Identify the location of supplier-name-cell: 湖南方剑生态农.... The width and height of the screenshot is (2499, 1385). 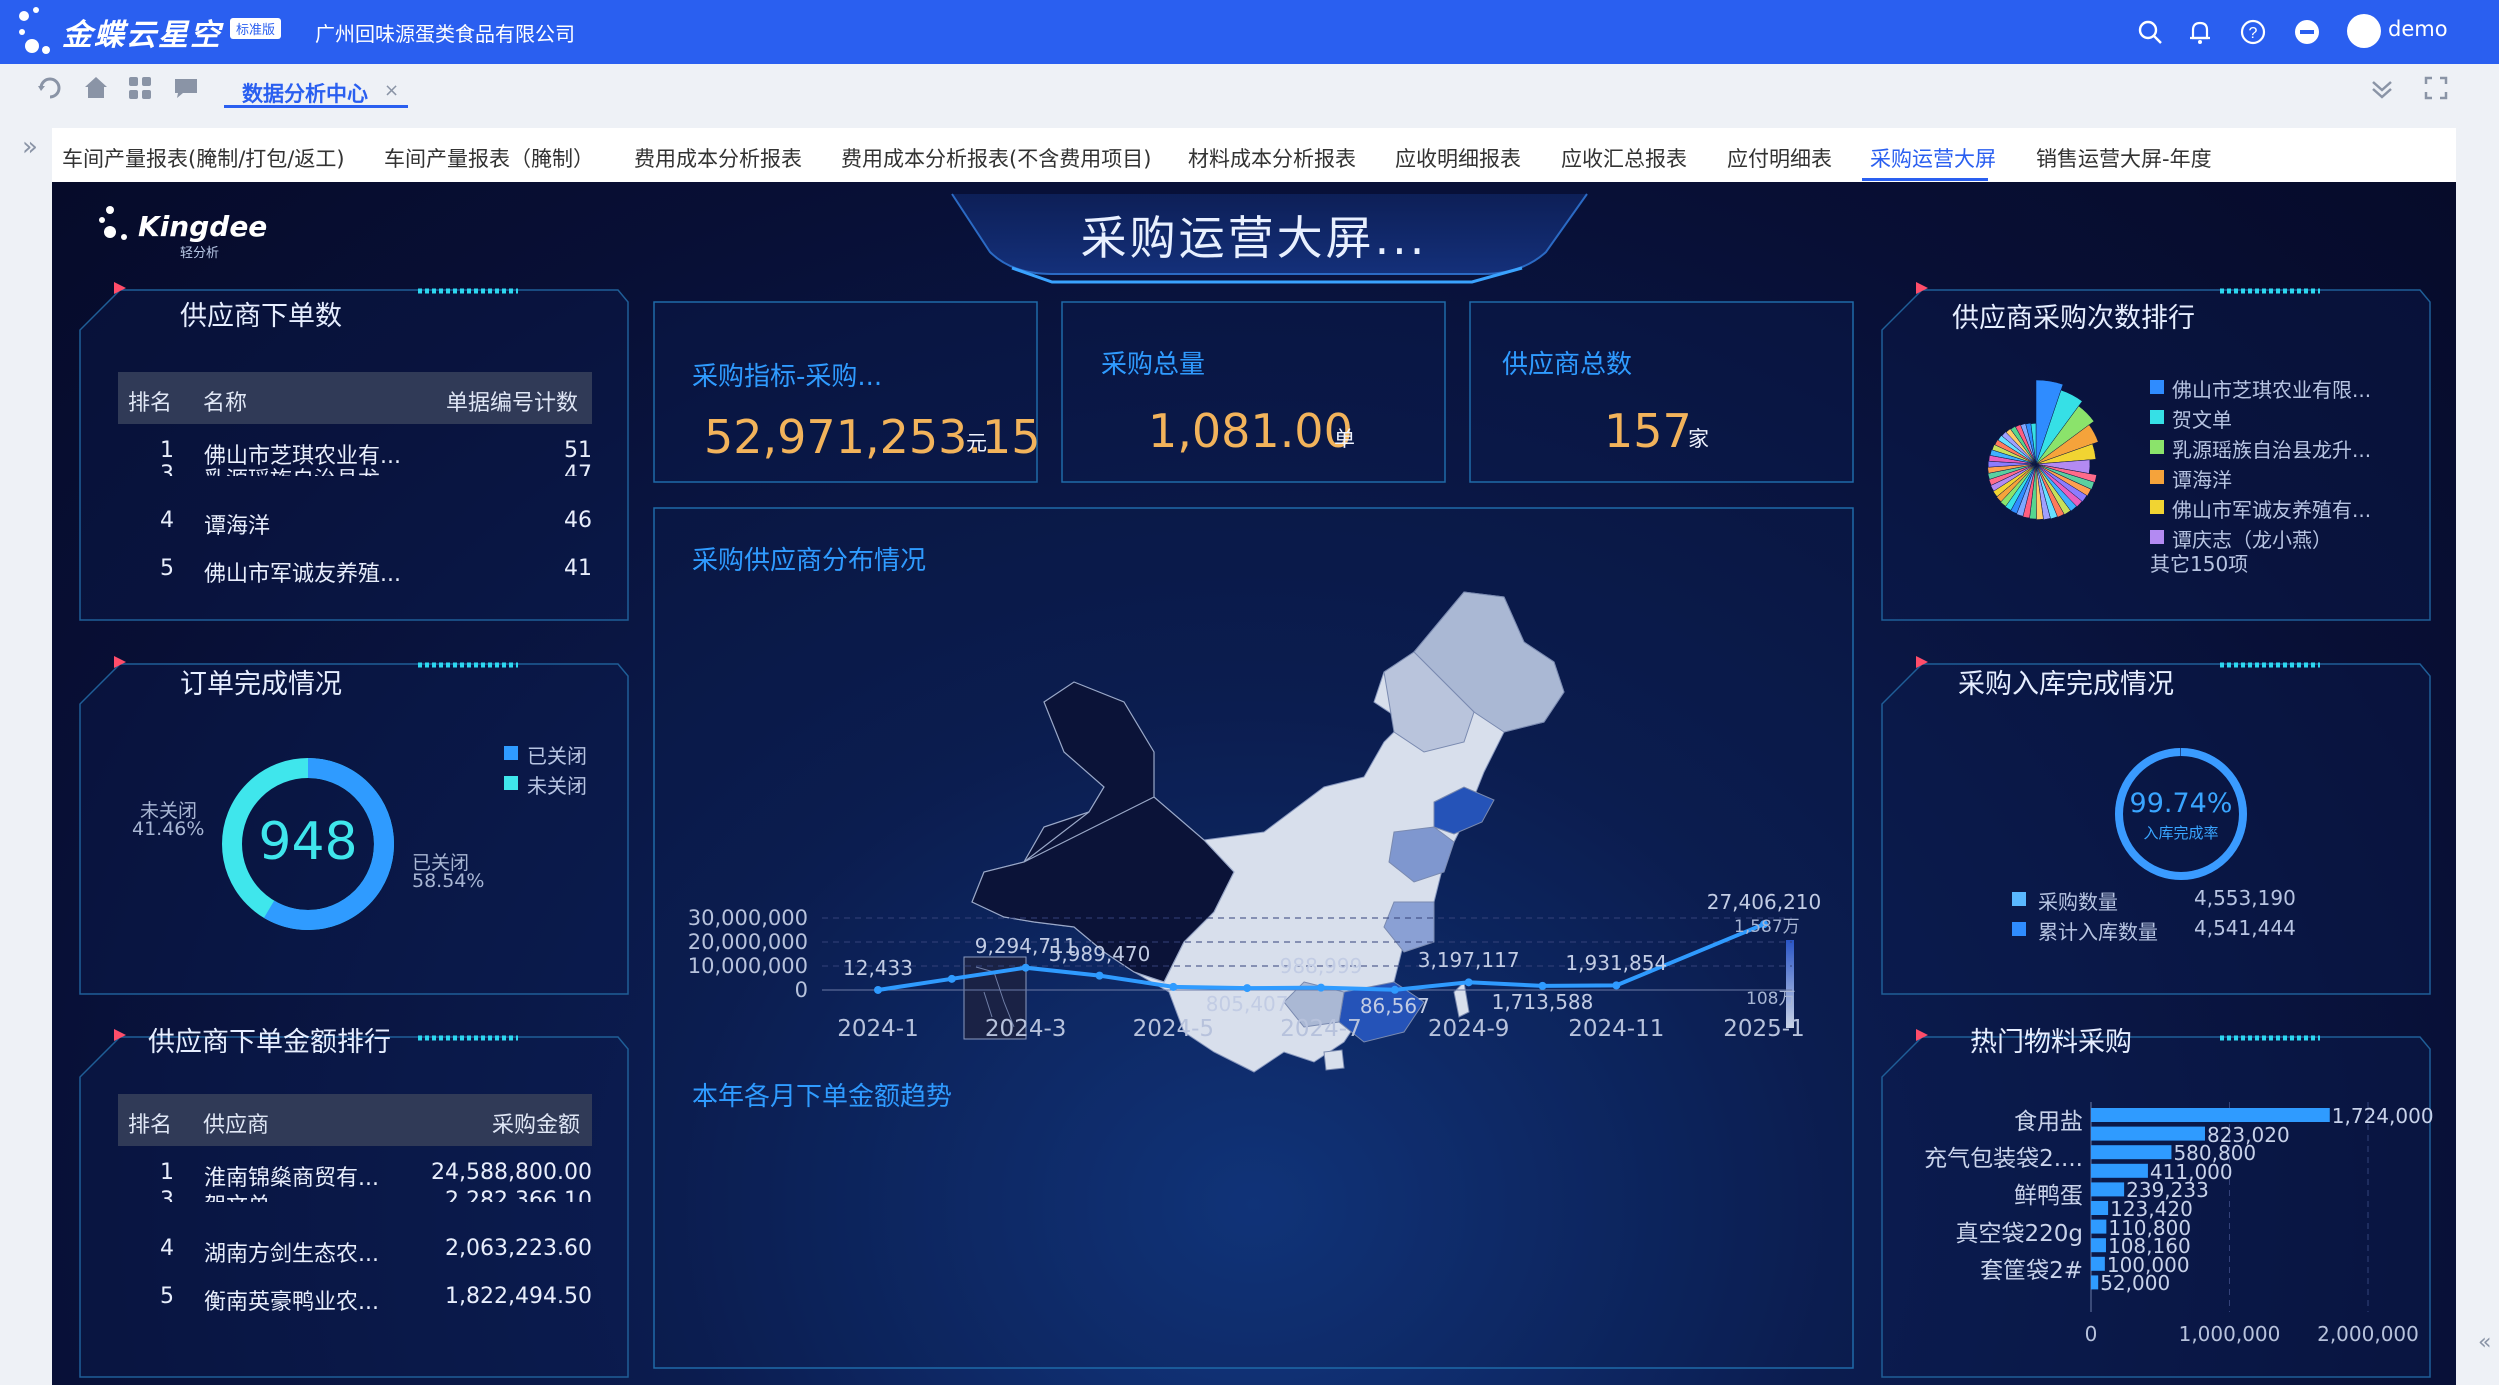
(291, 1252).